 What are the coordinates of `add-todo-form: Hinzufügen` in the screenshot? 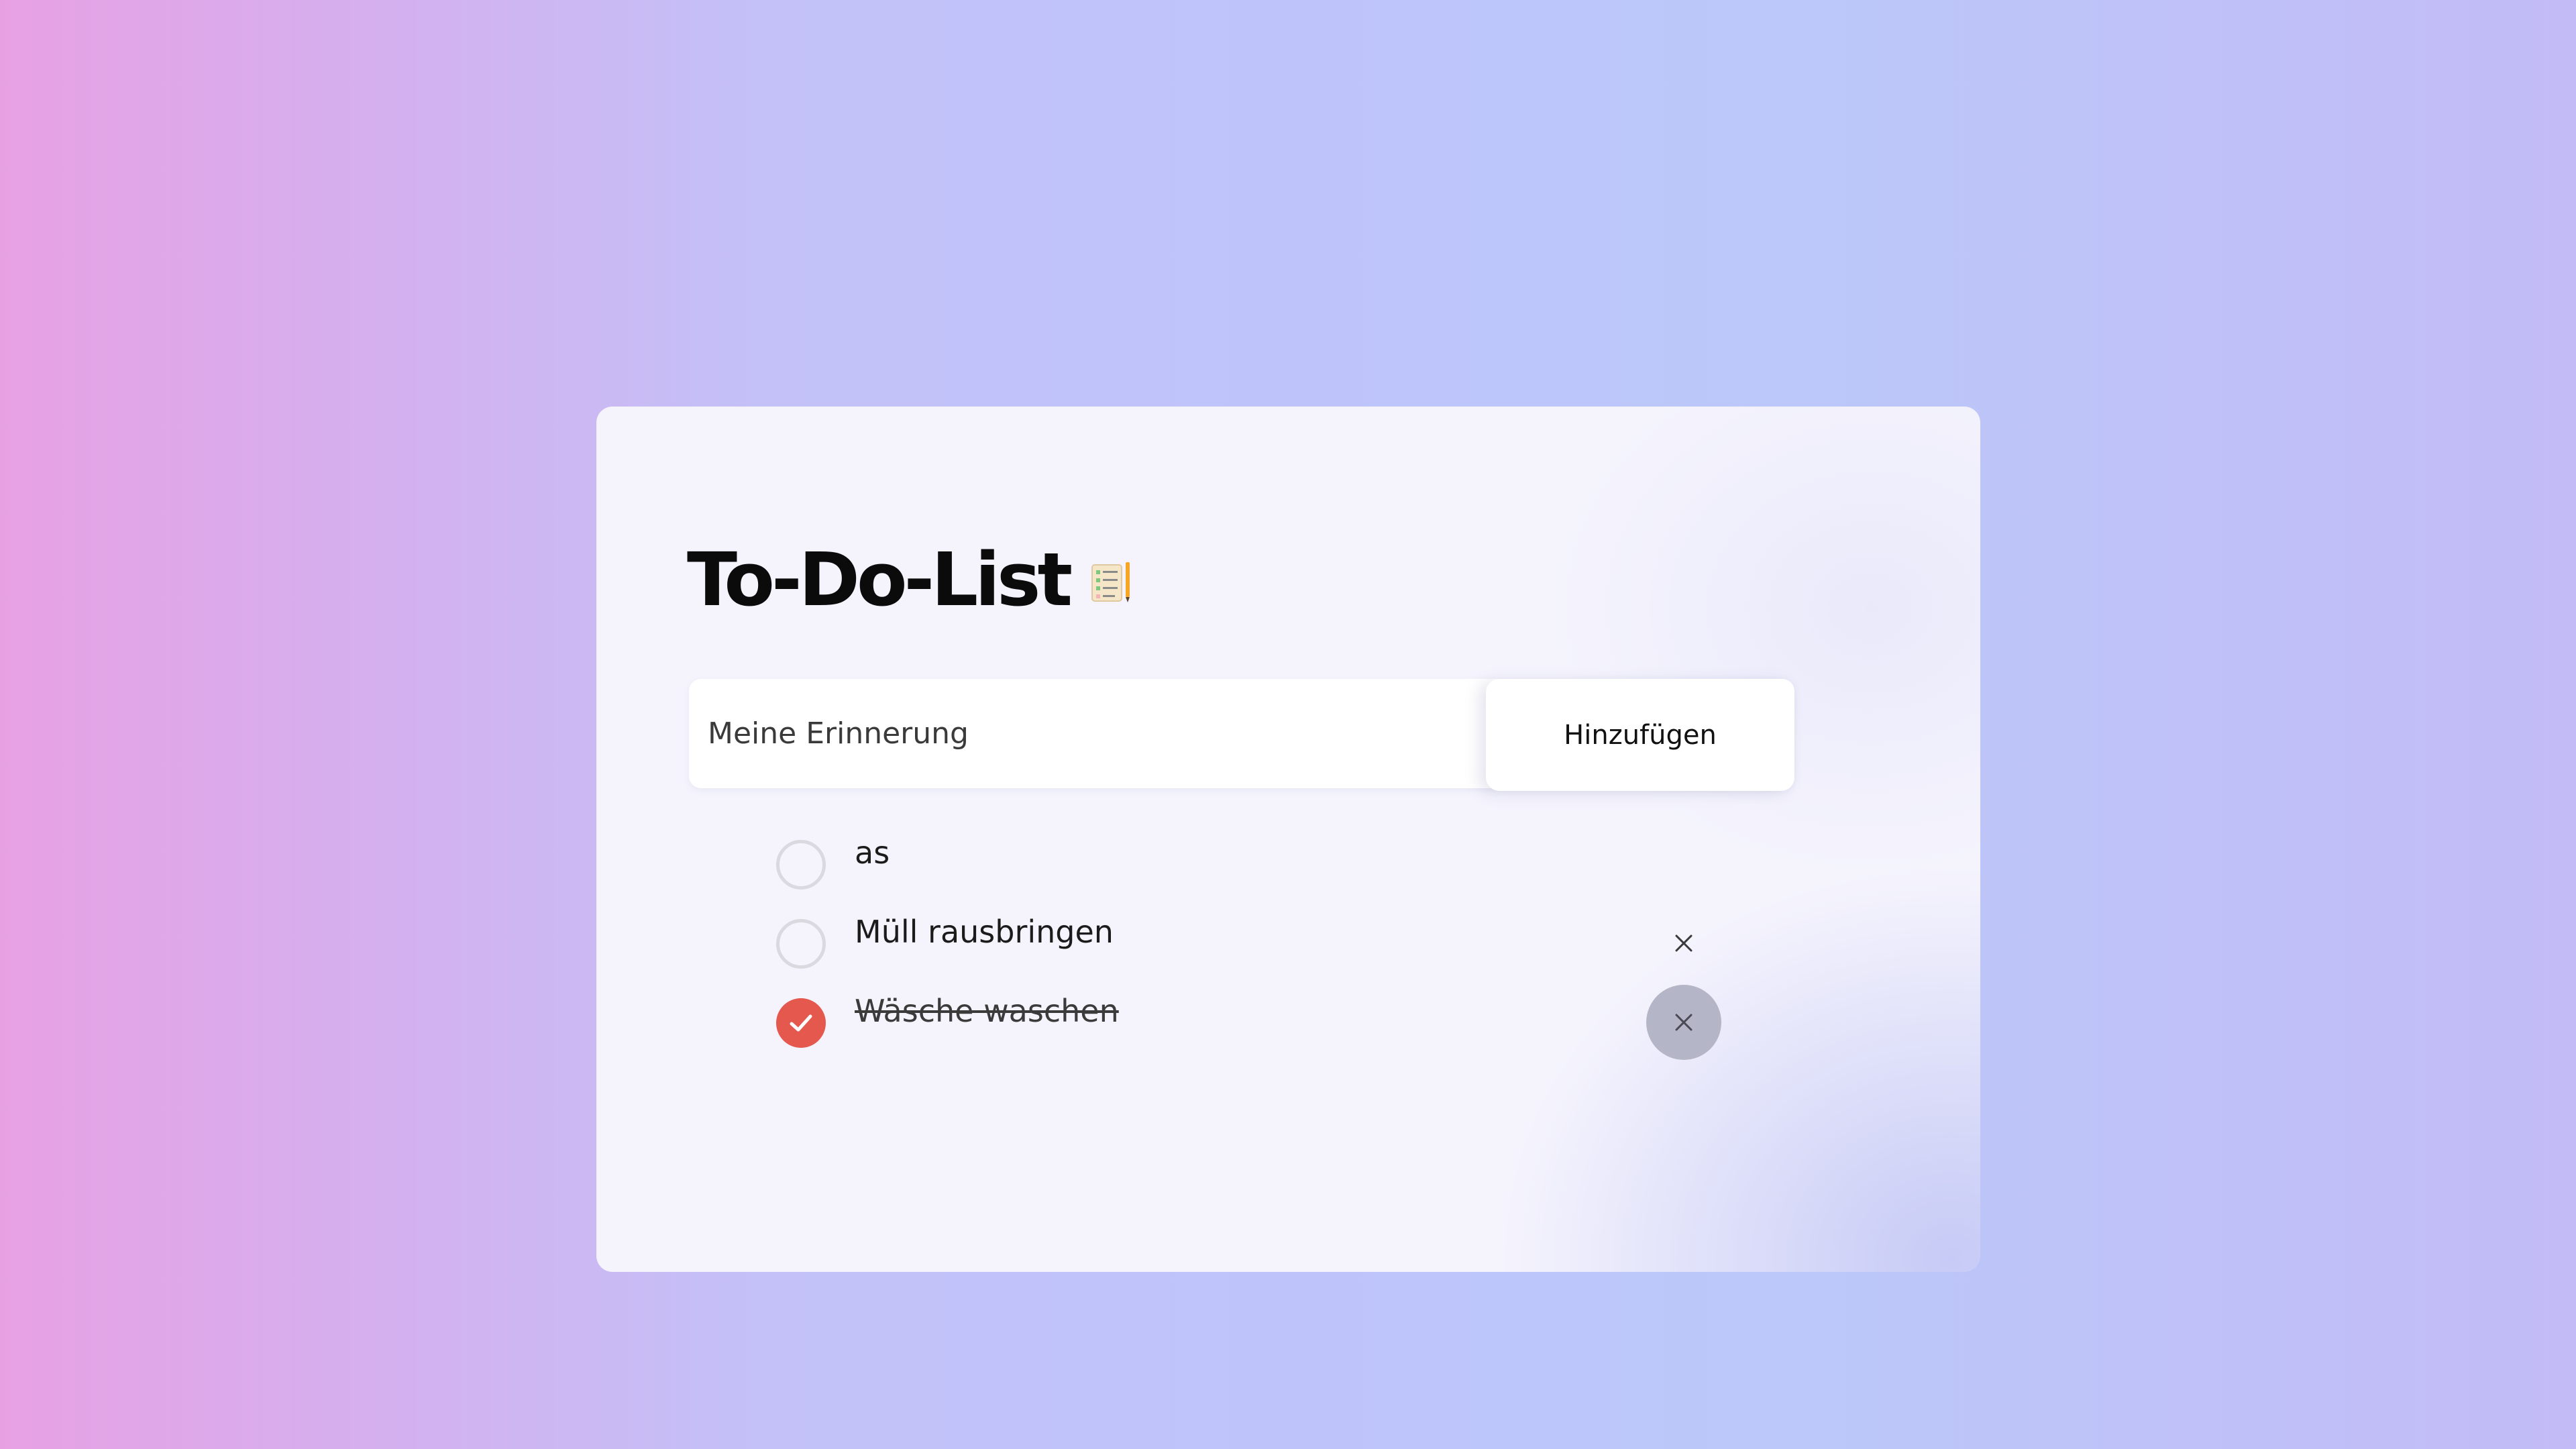 It's located at (1241, 735).